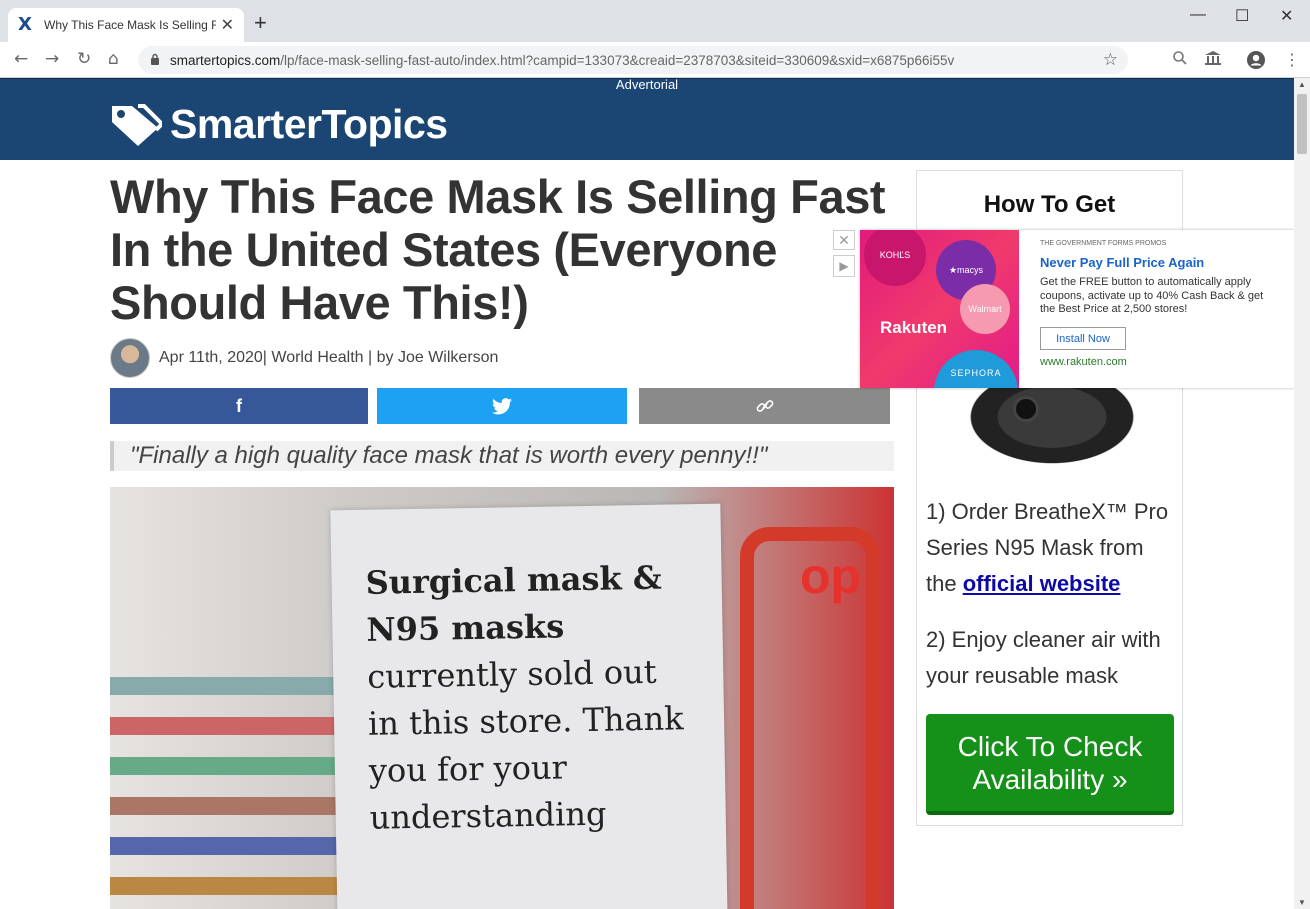 This screenshot has height=909, width=1310. Describe the element at coordinates (1198, 15) in the screenshot. I see `minimize-button: —` at that location.